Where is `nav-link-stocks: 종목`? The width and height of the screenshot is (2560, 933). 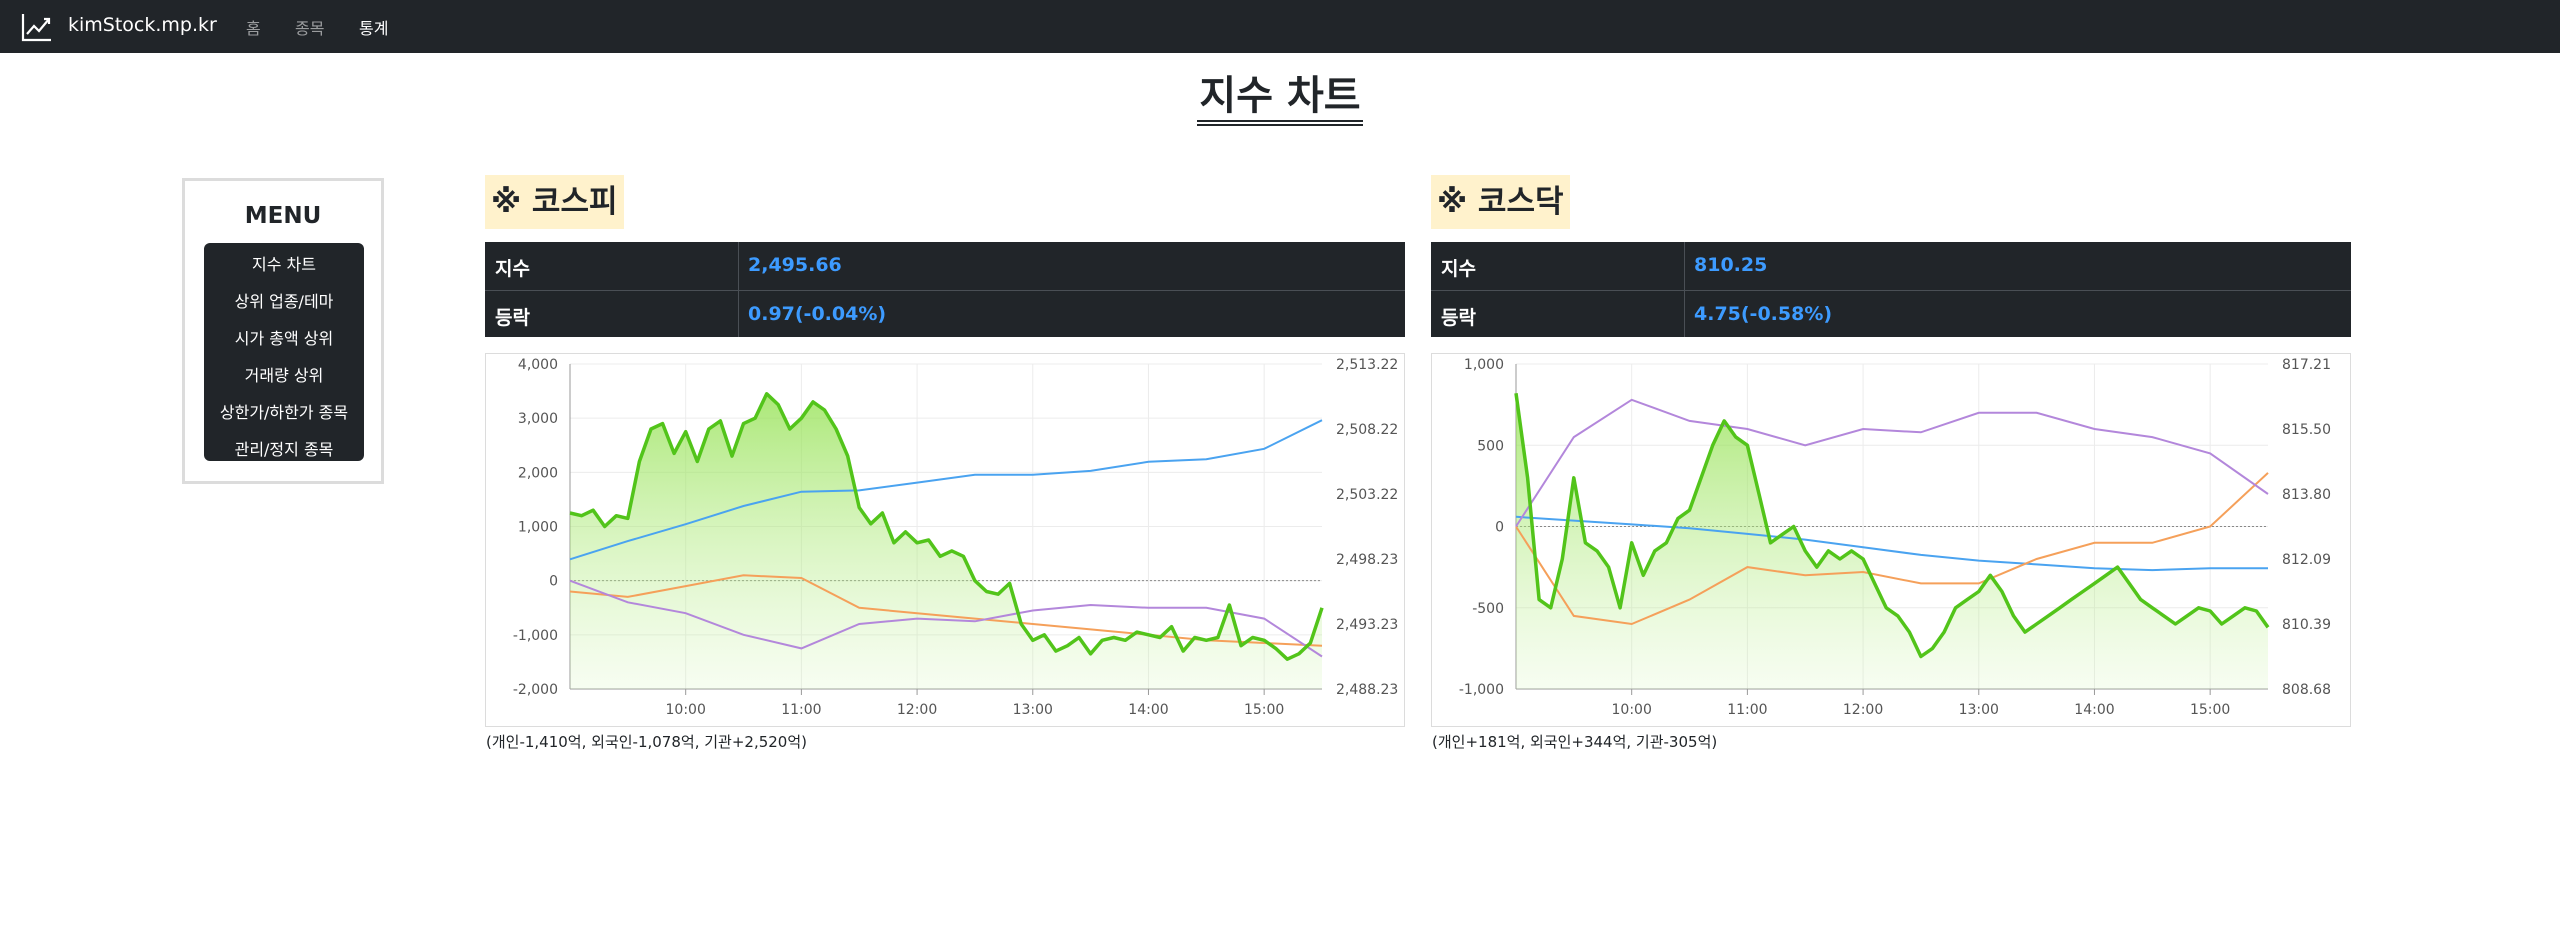 nav-link-stocks: 종목 is located at coordinates (309, 27).